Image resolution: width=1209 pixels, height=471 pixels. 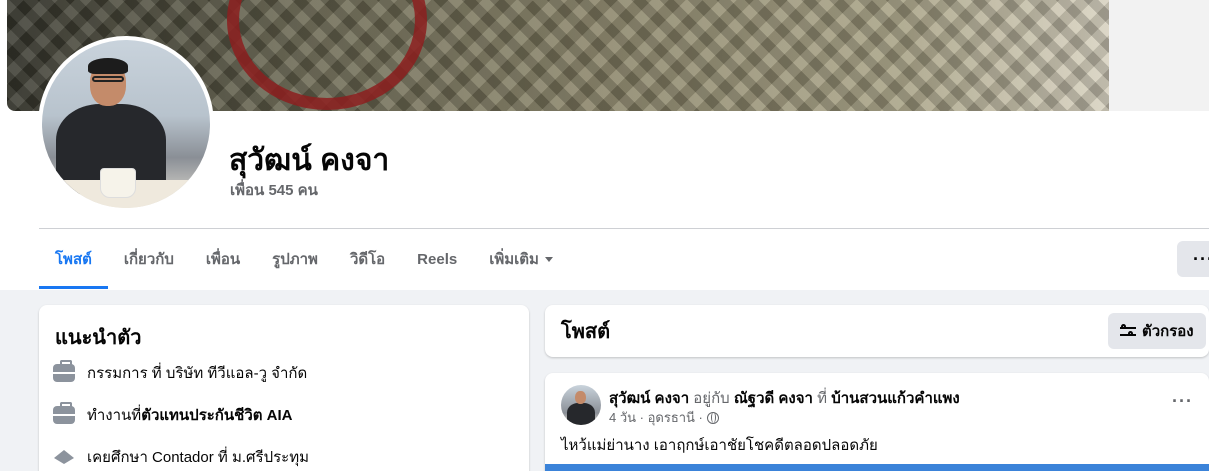 What do you see at coordinates (822, 398) in the screenshot?
I see `post-at-text: ที่` at bounding box center [822, 398].